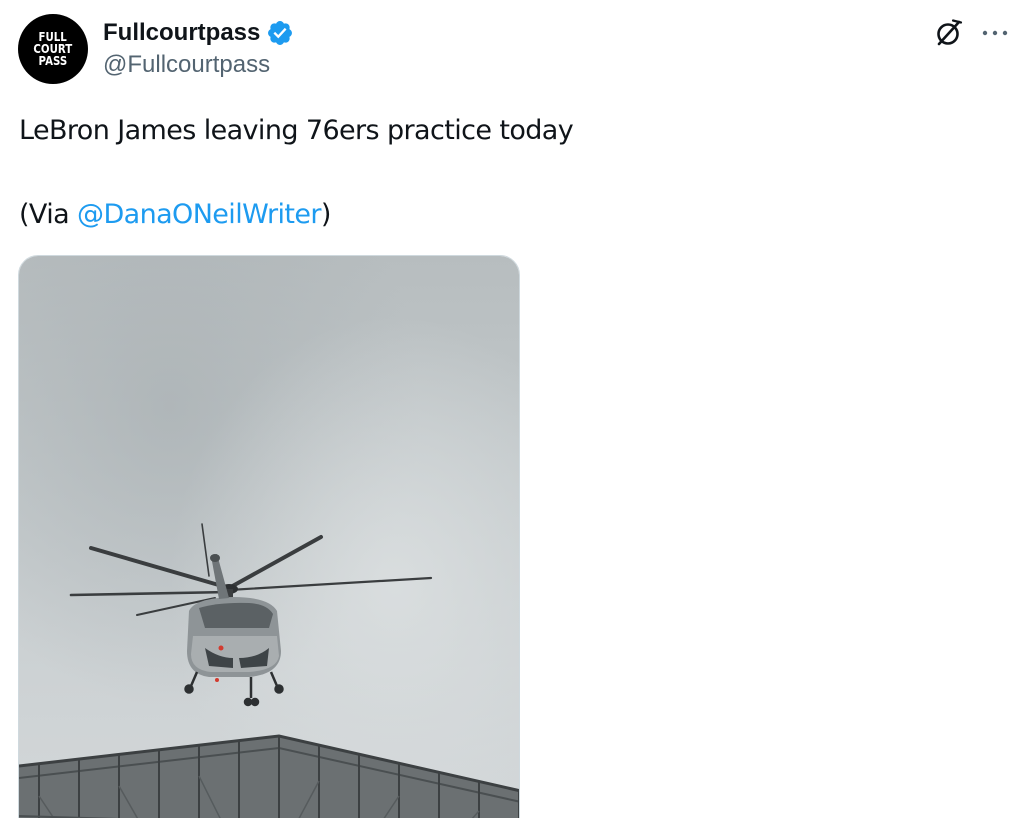  Describe the element at coordinates (280, 33) in the screenshot. I see `verified-badge-icon` at that location.